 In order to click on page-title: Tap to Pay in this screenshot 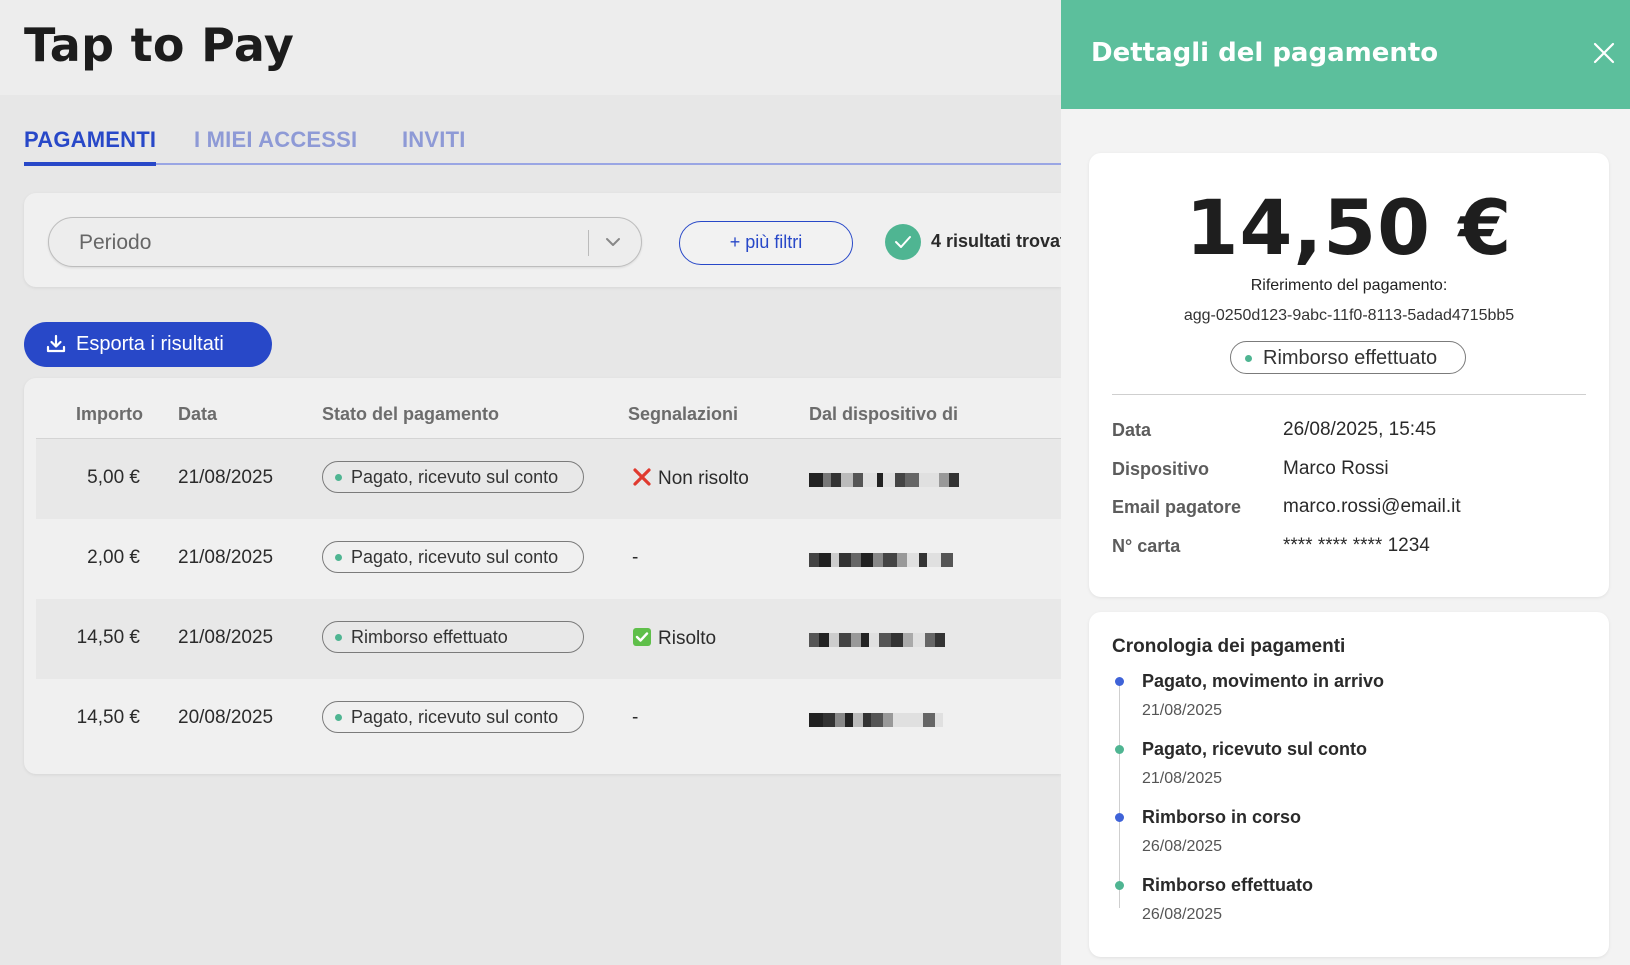, I will do `click(159, 45)`.